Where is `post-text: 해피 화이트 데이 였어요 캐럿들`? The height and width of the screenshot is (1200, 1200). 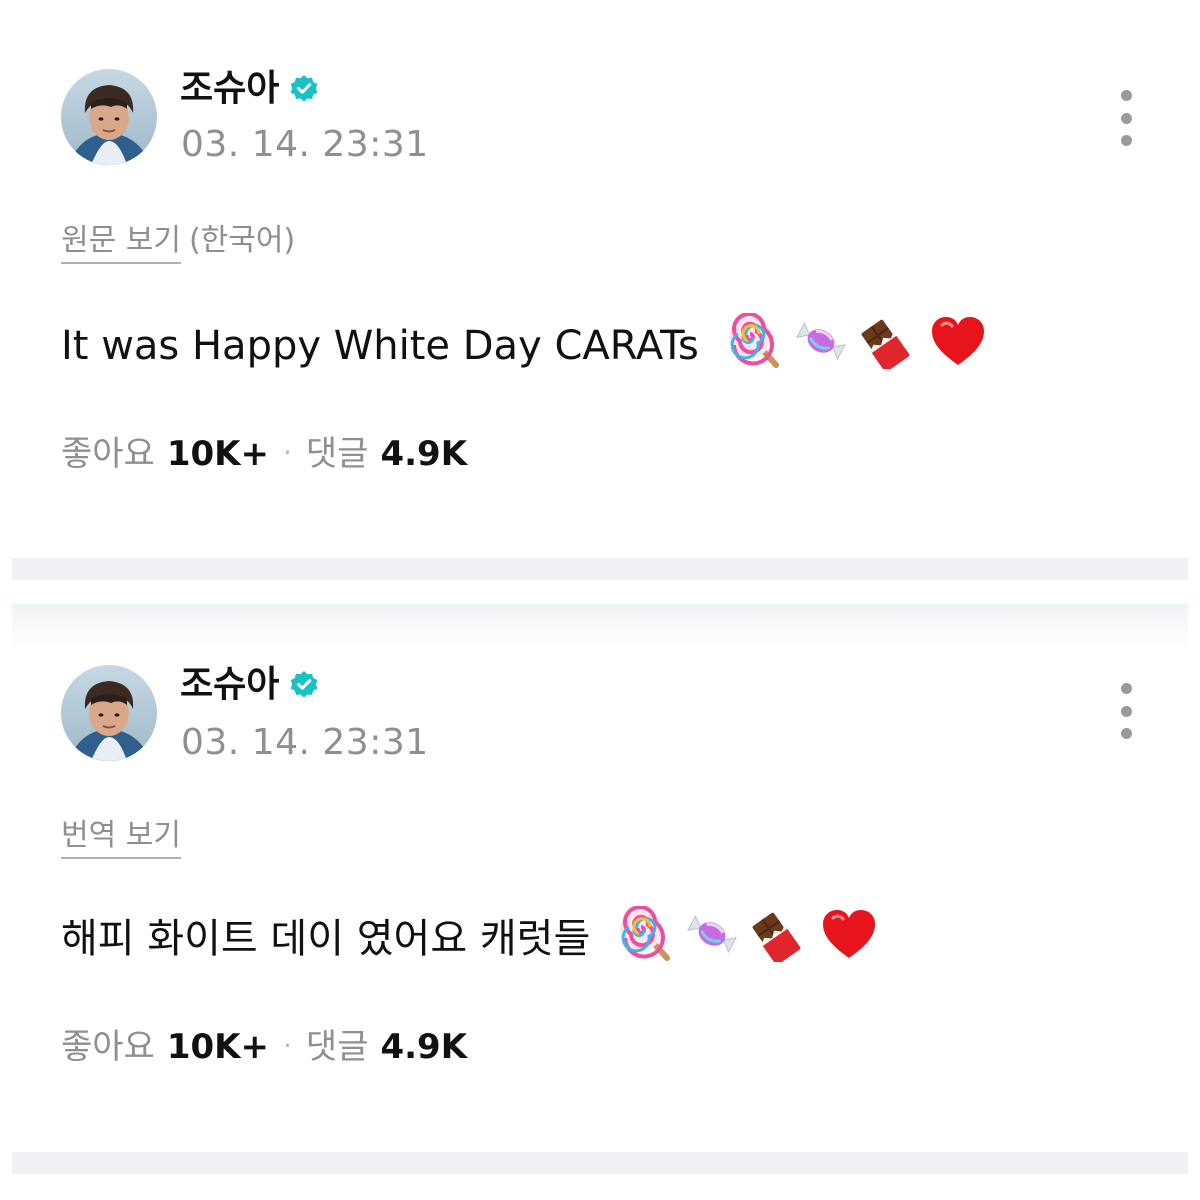
post-text: 해피 화이트 데이 였어요 캐럿들 is located at coordinates (326, 939).